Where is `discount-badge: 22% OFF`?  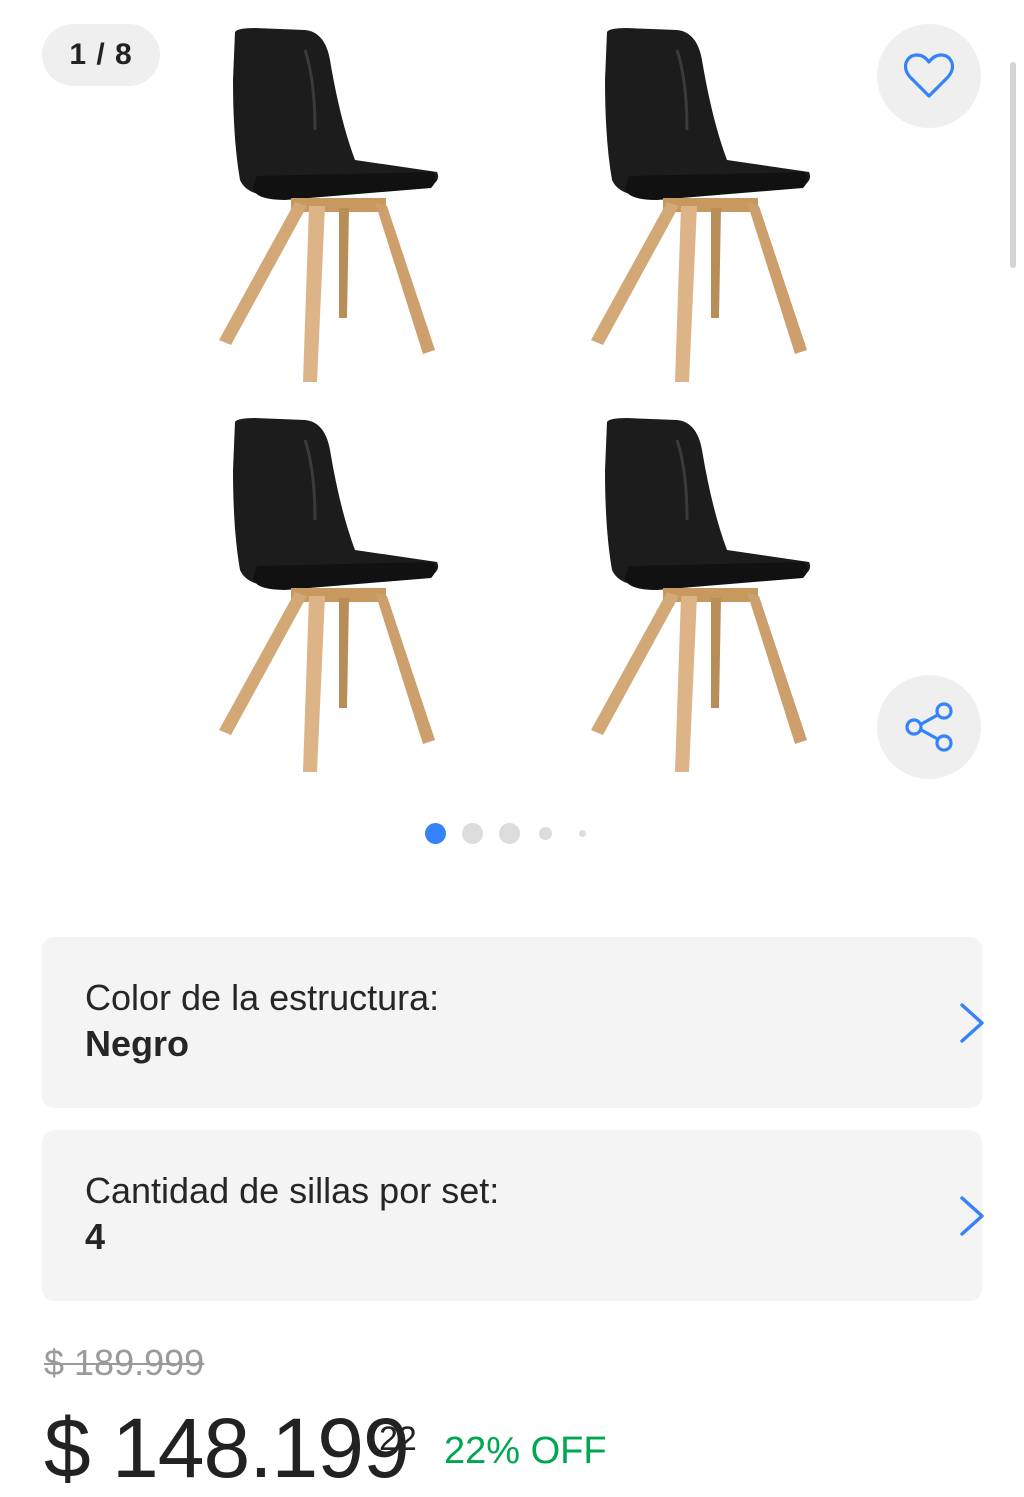 discount-badge: 22% OFF is located at coordinates (525, 1451).